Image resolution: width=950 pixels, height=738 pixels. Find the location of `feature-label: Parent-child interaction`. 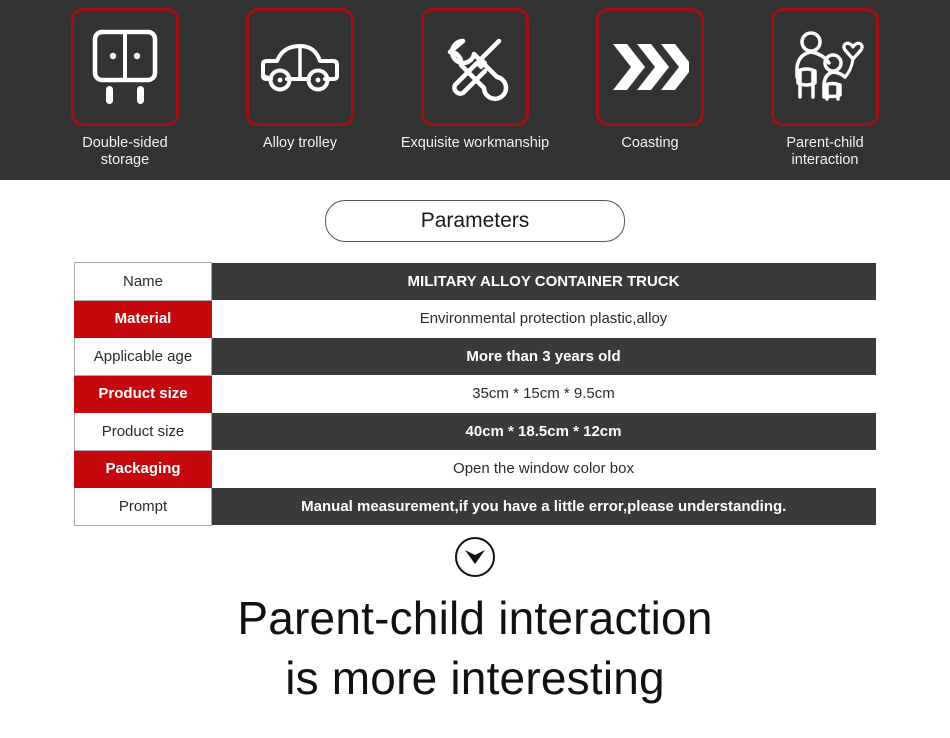

feature-label: Parent-child interaction is located at coordinates (824, 152).